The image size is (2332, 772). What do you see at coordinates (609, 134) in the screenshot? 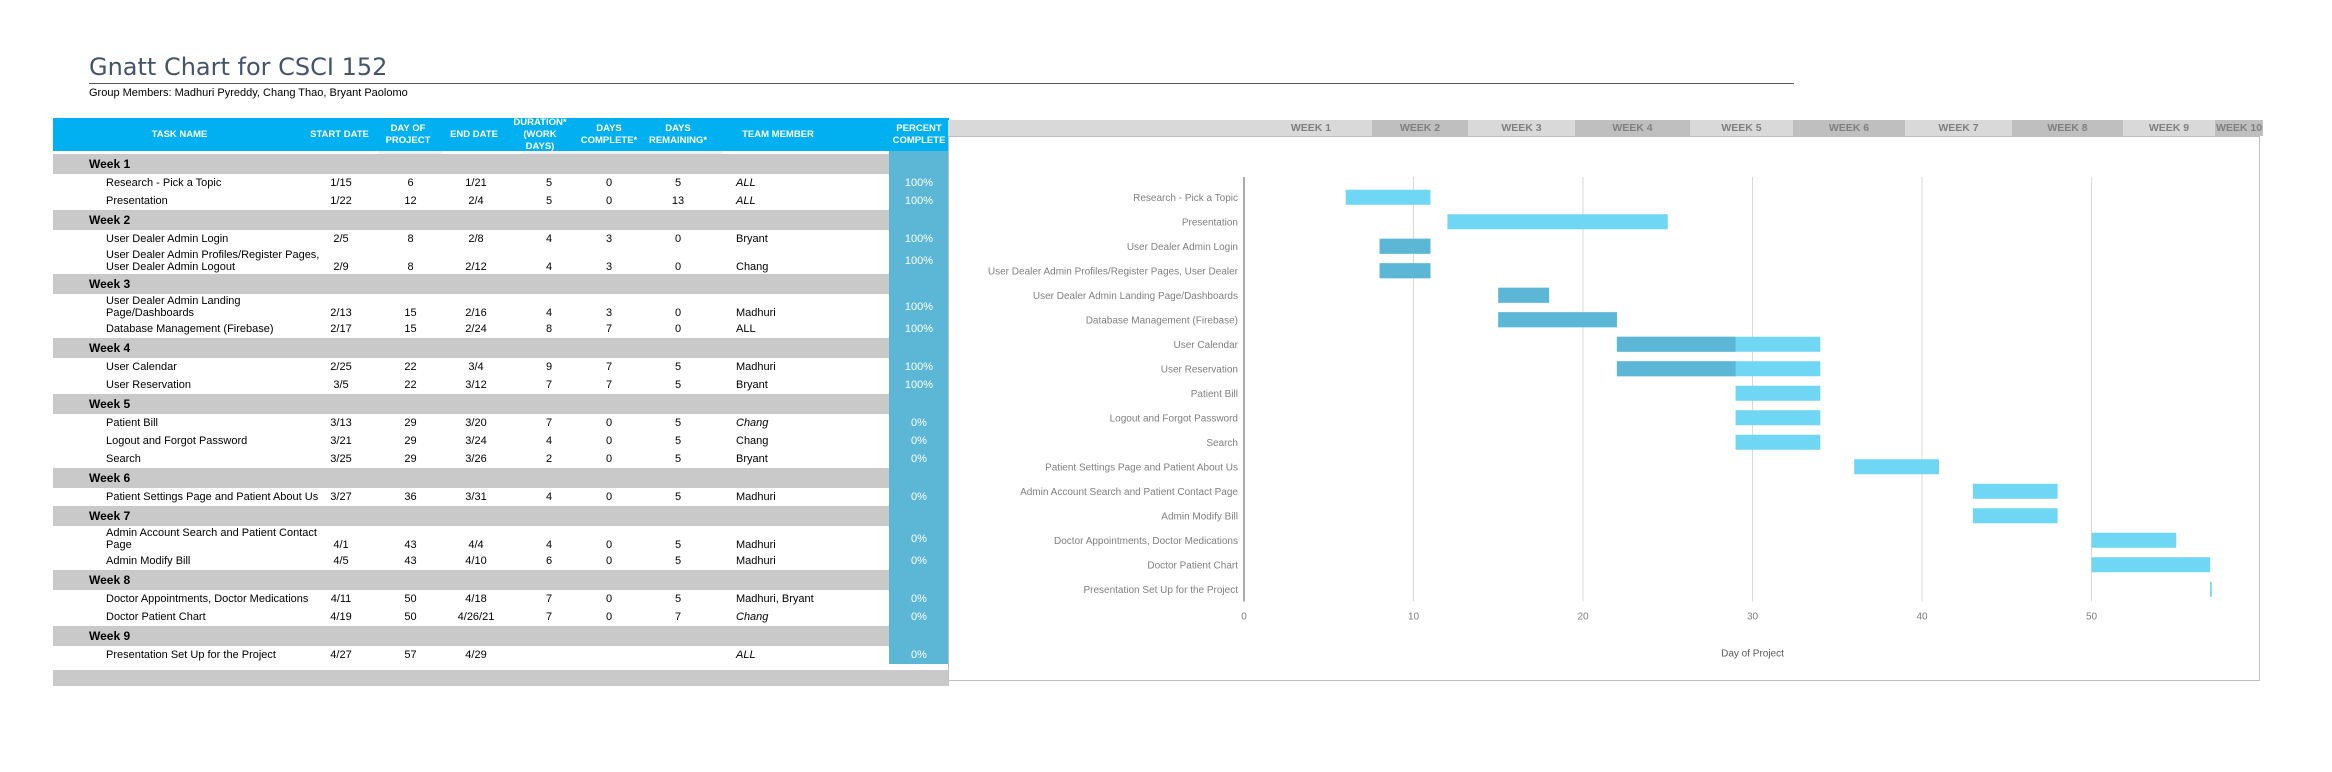
I see `header-days-complete: DAYS COMPLETE*` at bounding box center [609, 134].